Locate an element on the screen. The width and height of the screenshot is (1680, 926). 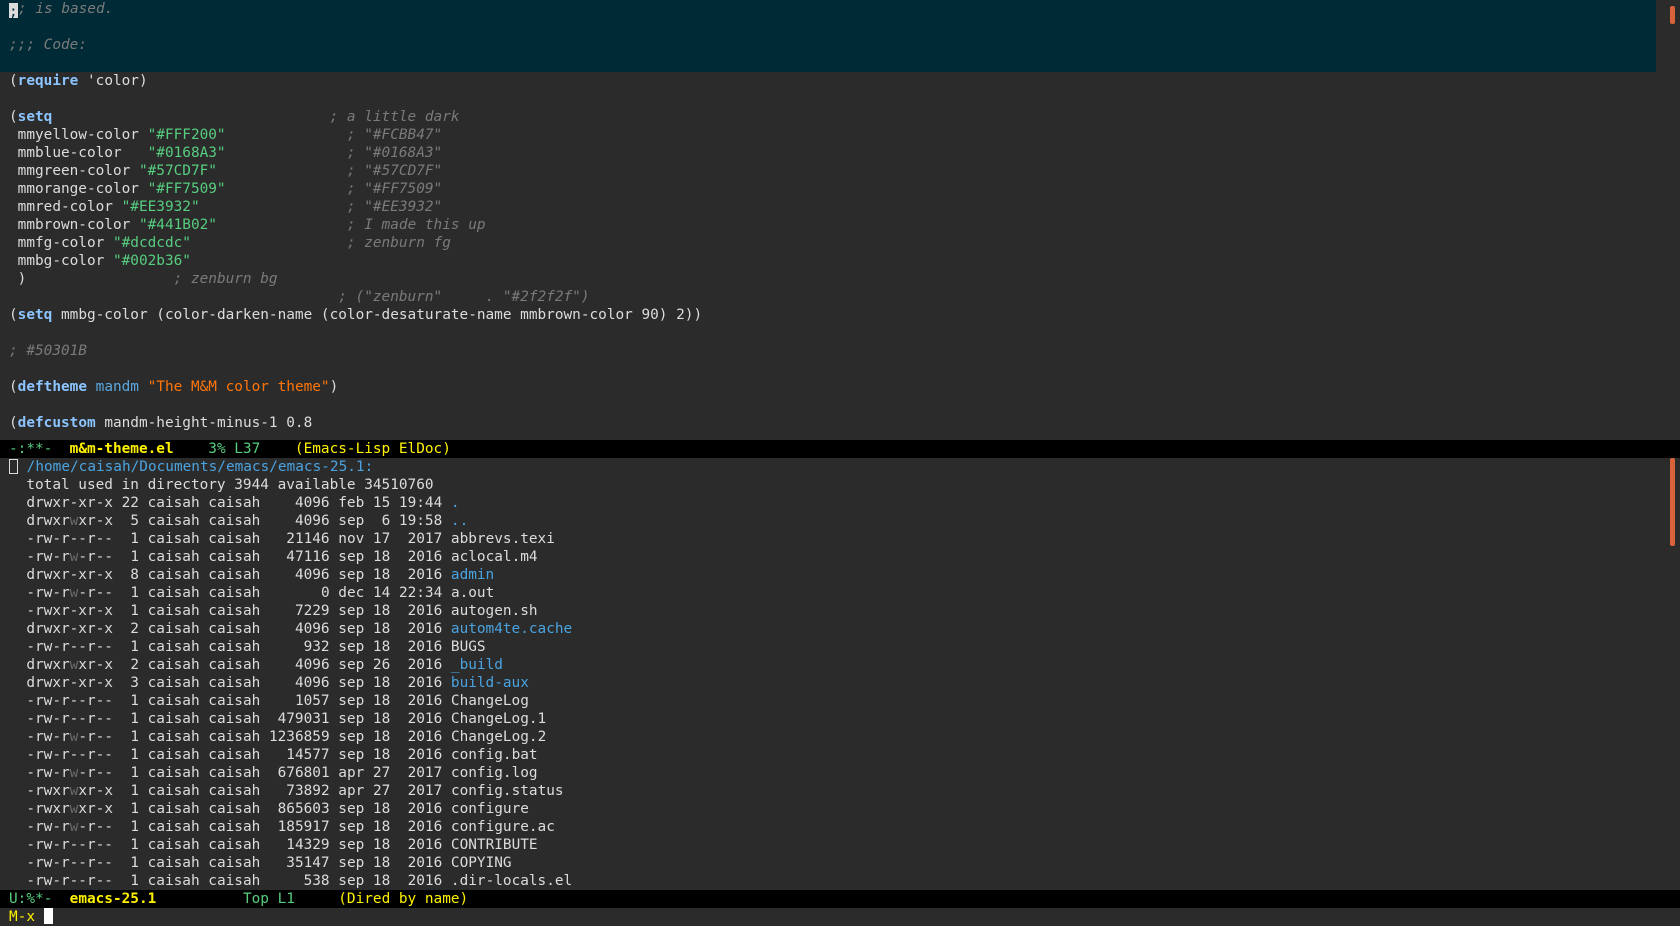
dired-filename: config.log is located at coordinates (494, 773).